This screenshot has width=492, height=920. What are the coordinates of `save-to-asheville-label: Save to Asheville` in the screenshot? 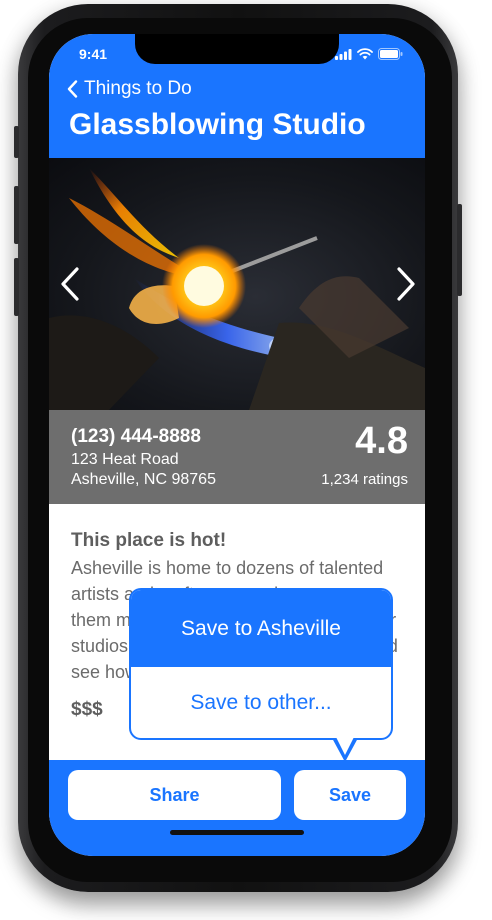 It's located at (261, 628).